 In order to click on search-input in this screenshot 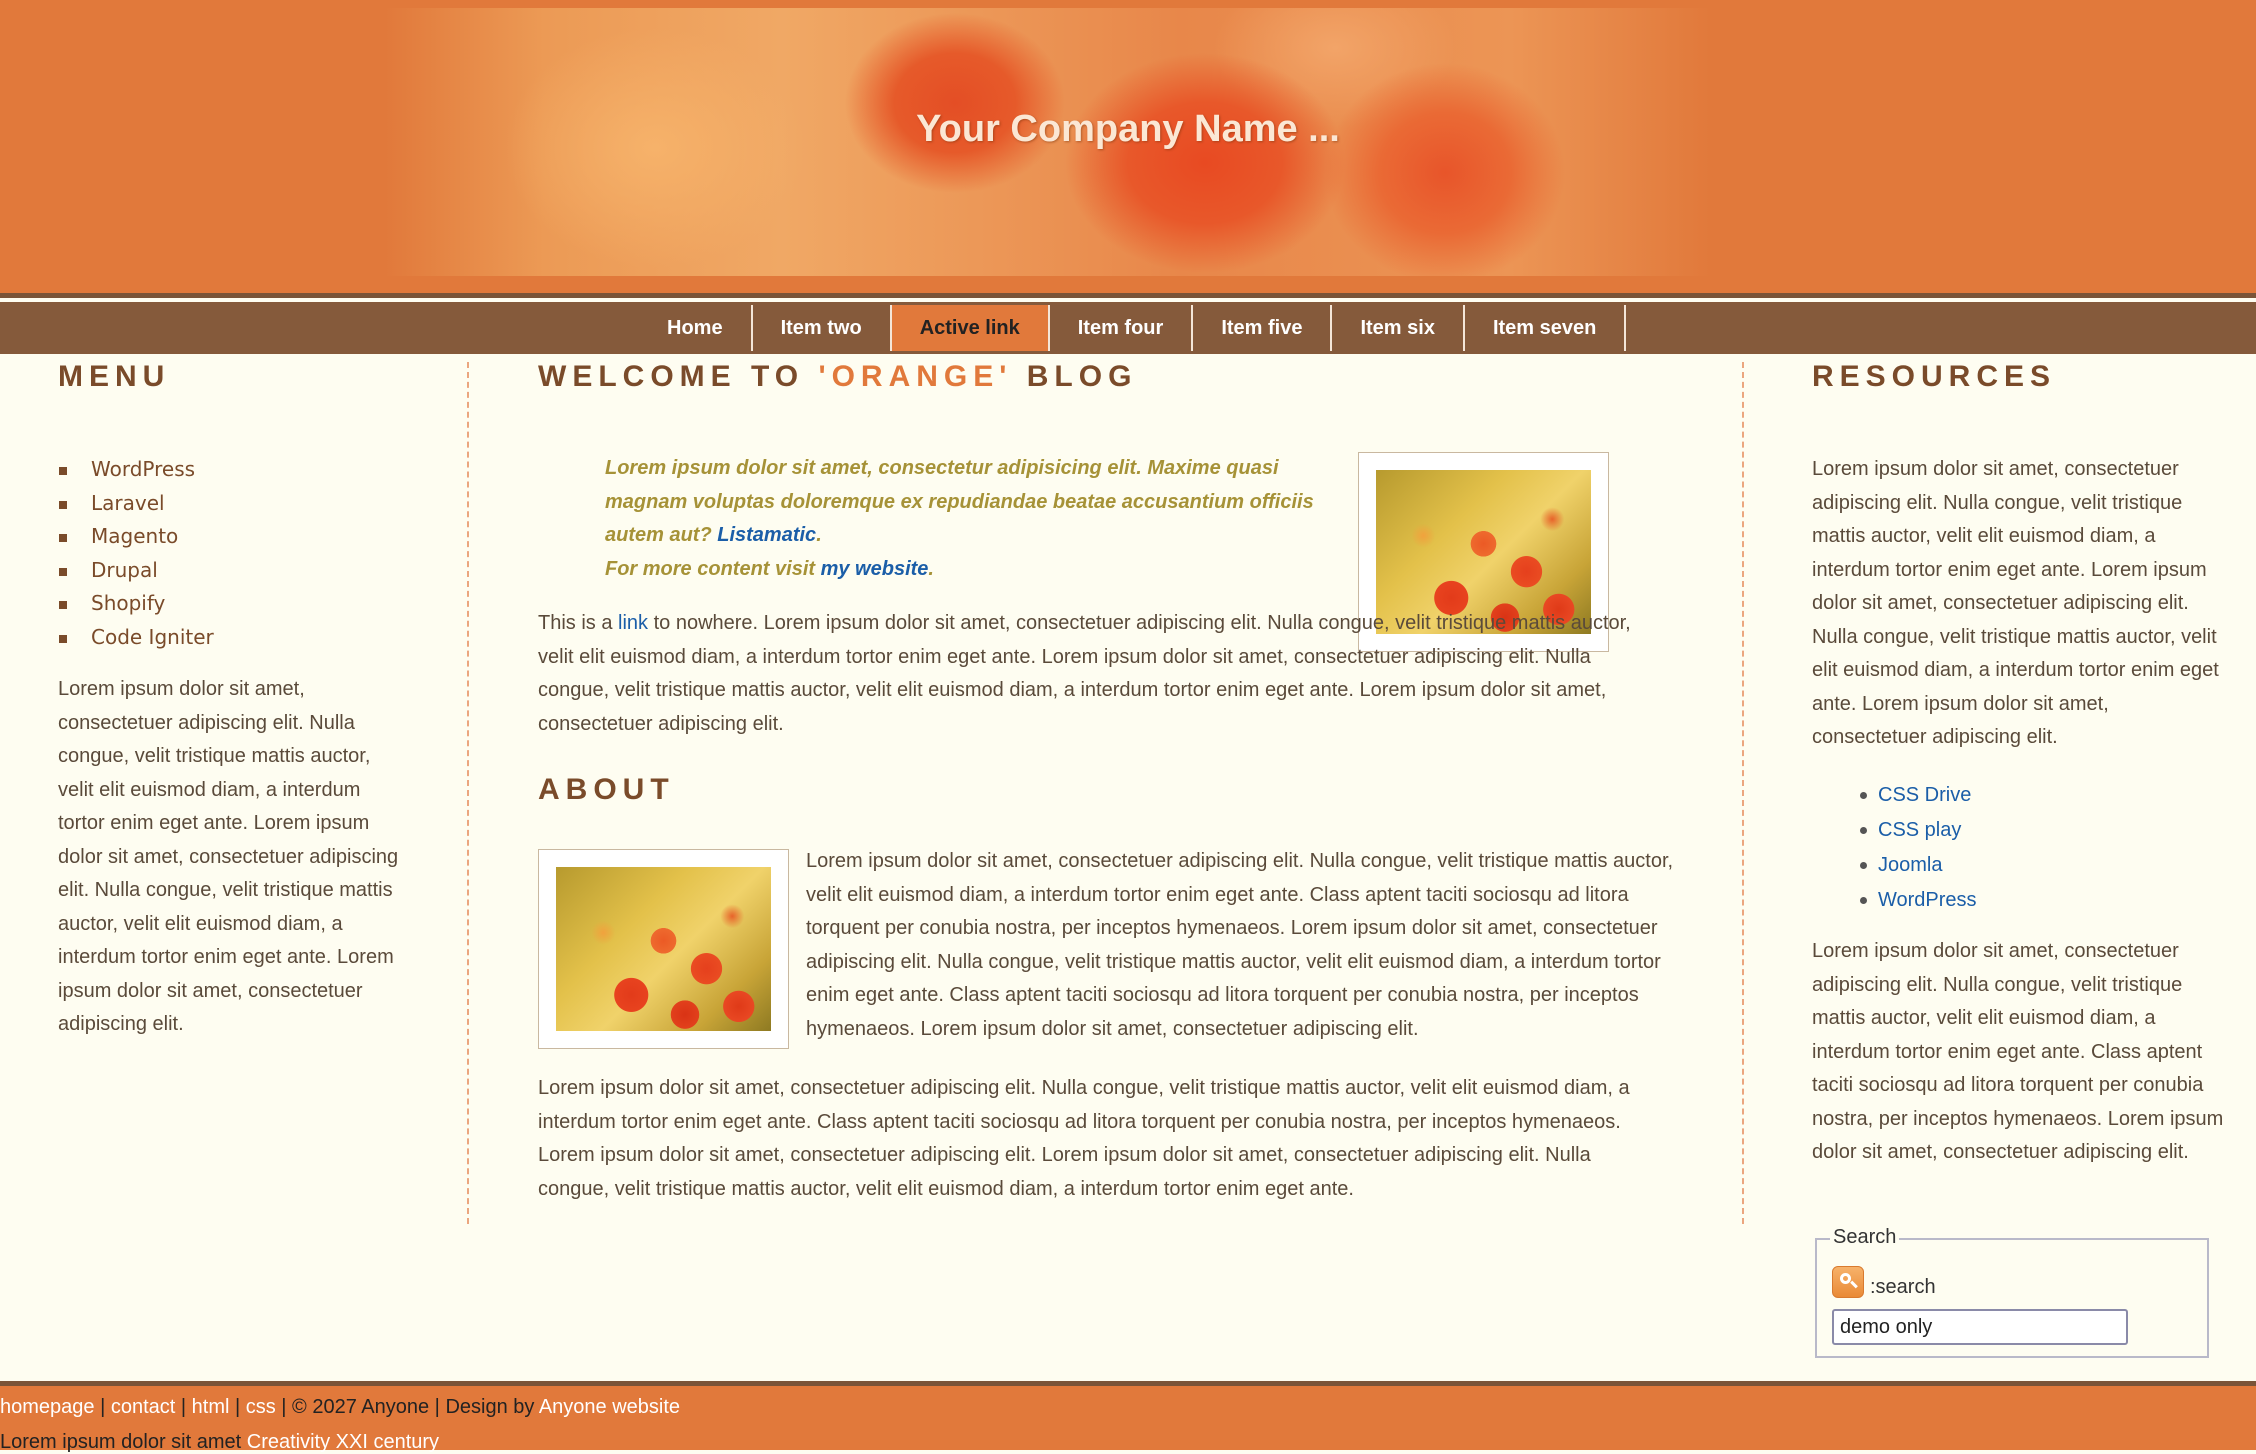, I will do `click(1980, 1327)`.